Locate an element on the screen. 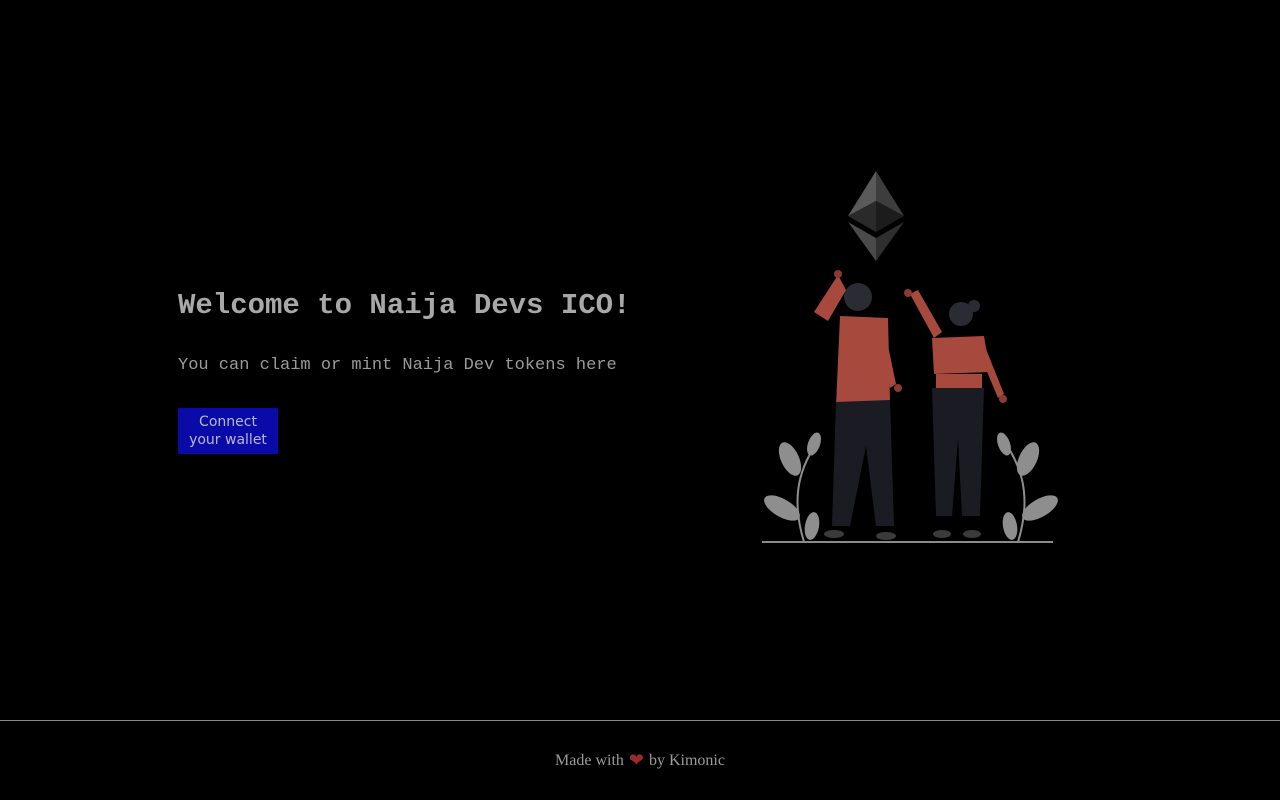 This screenshot has height=800, width=1280. page-title: Welcome to Naija Devs ICO! is located at coordinates (404, 305).